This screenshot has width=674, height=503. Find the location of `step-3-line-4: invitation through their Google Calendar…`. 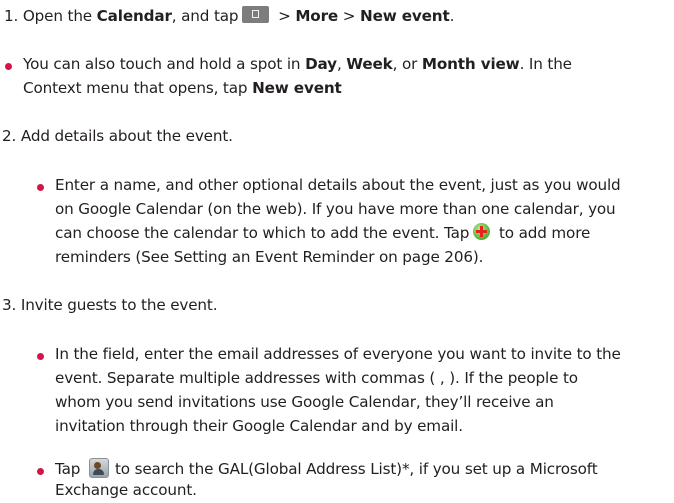

step-3-line-4: invitation through their Google Calendar… is located at coordinates (259, 426).